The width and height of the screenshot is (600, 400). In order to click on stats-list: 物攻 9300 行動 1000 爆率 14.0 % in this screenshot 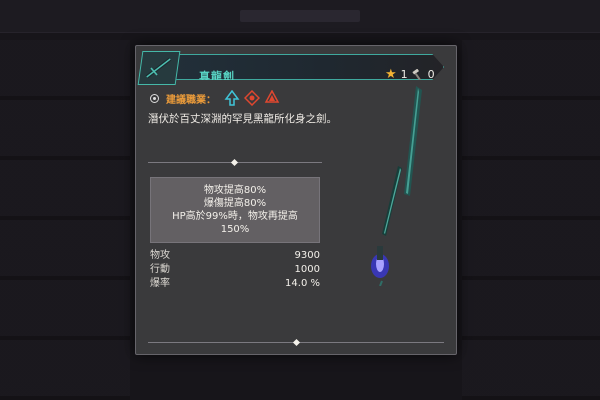, I will do `click(235, 270)`.